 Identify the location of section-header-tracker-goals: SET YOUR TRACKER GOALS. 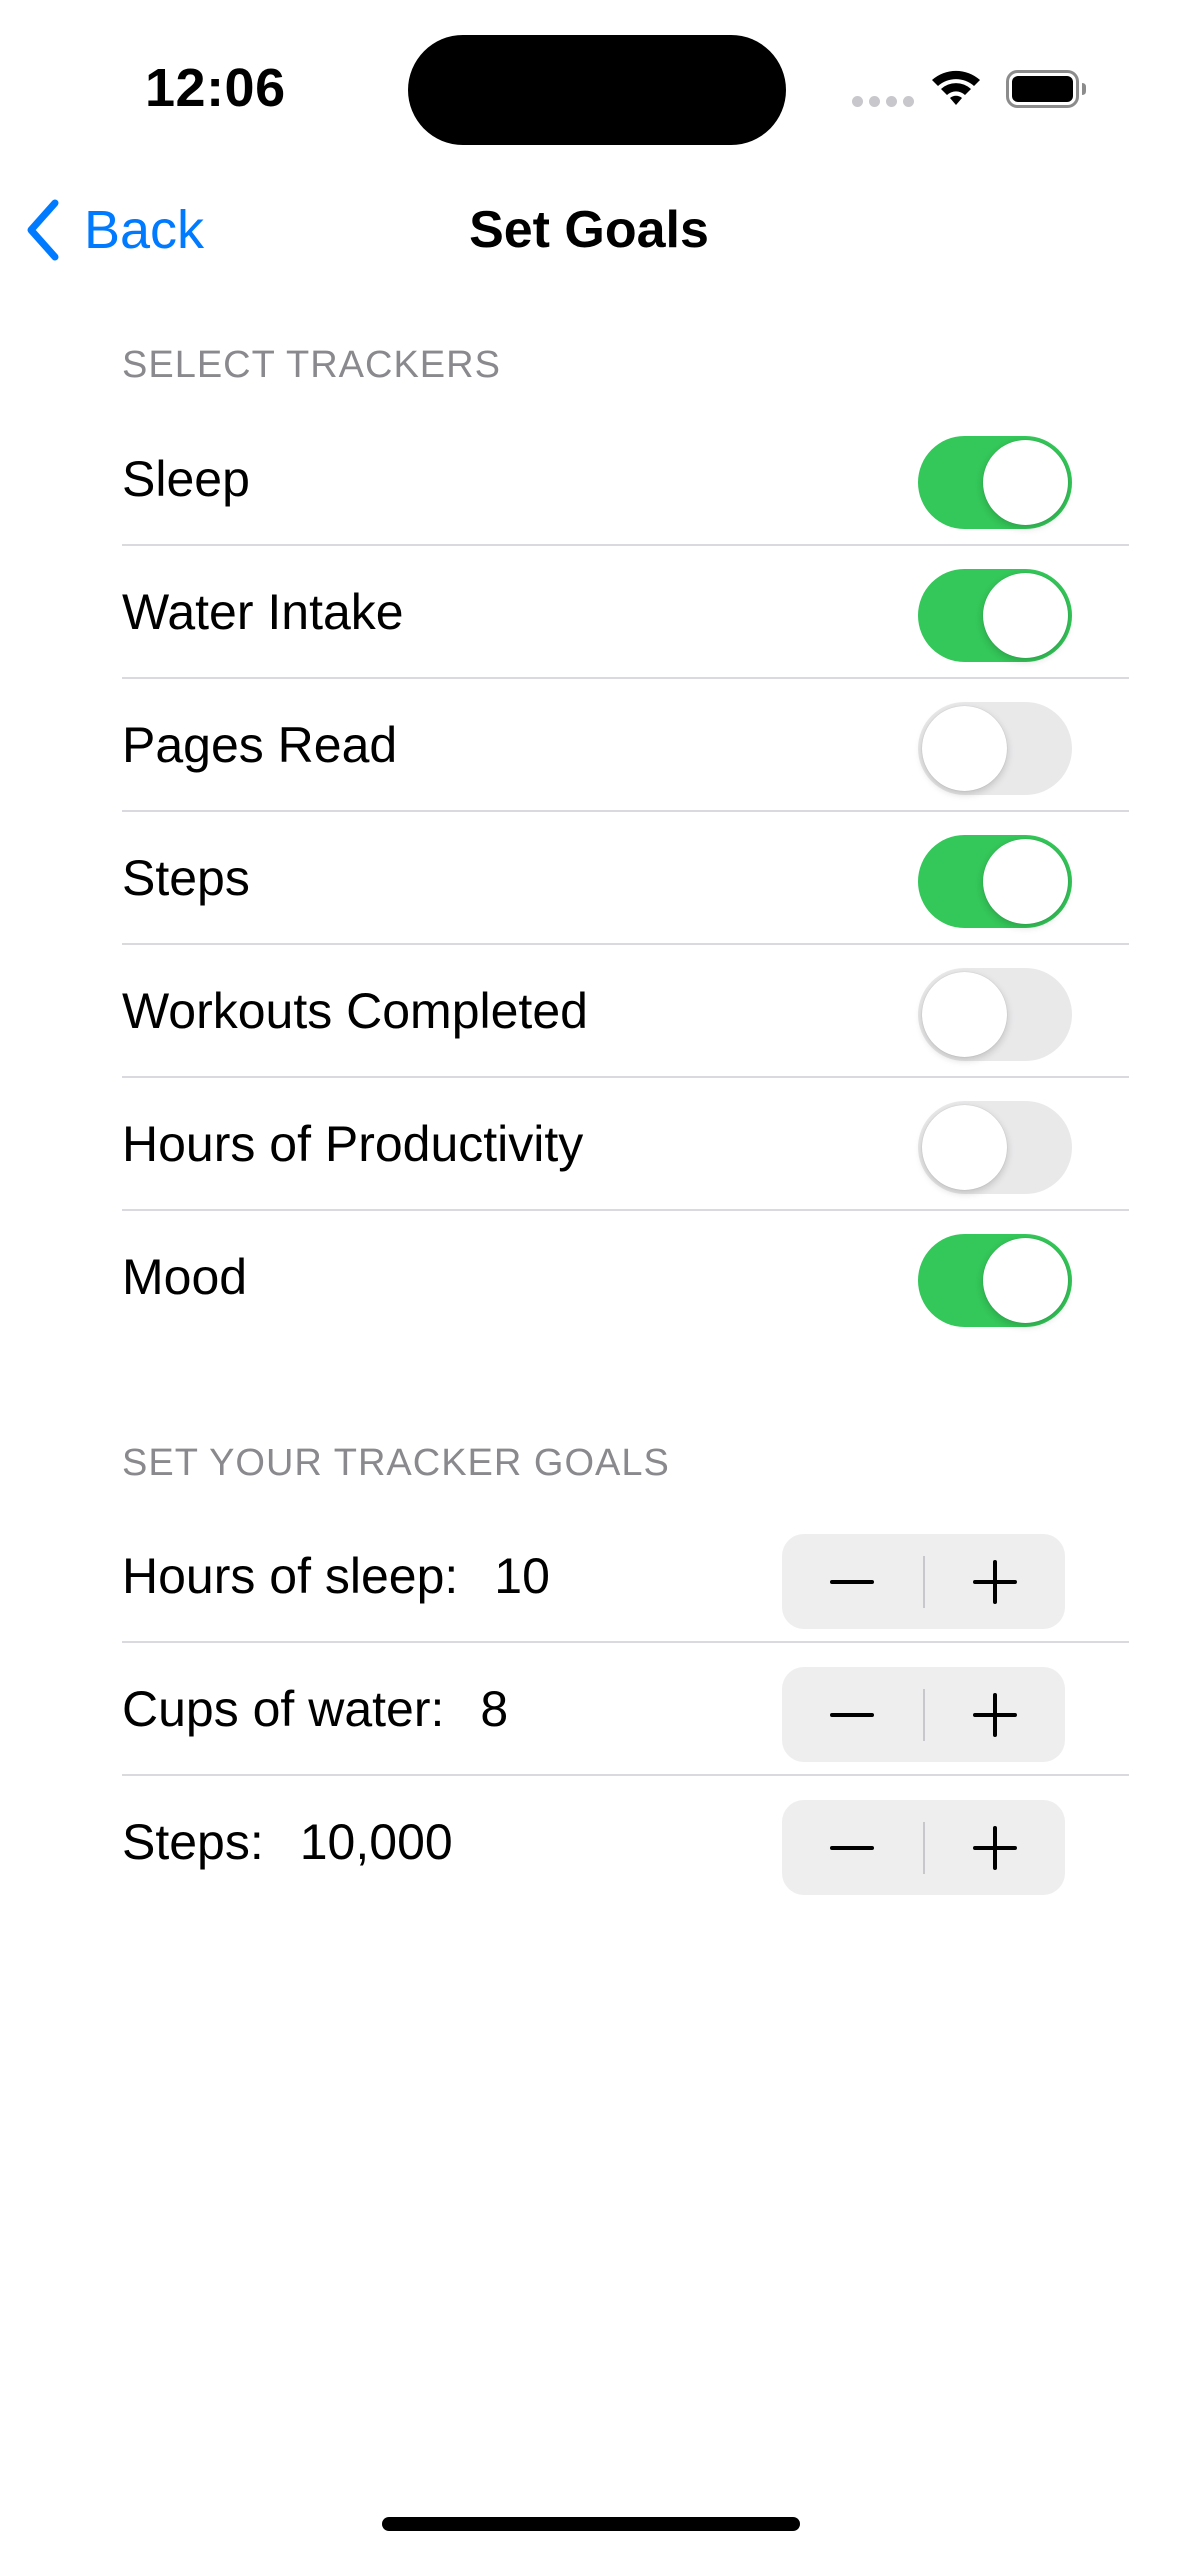
(396, 1463).